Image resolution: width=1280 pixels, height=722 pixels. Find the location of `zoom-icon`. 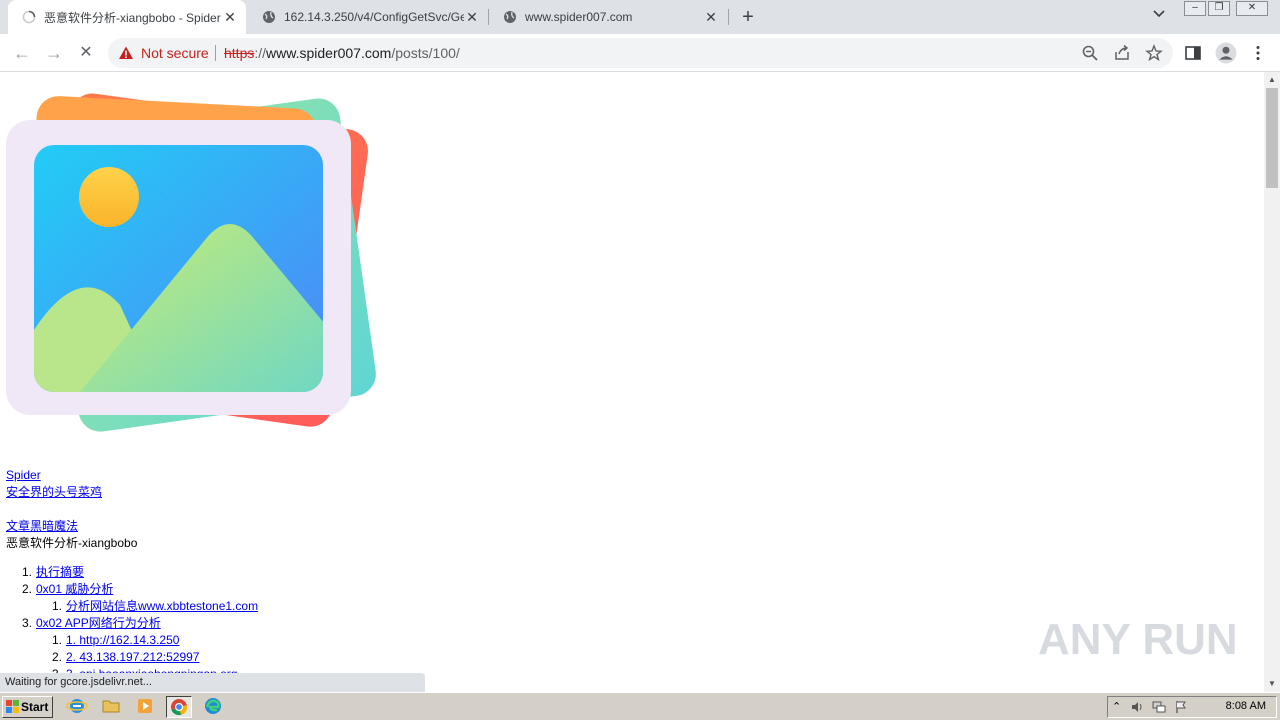

zoom-icon is located at coordinates (1090, 53).